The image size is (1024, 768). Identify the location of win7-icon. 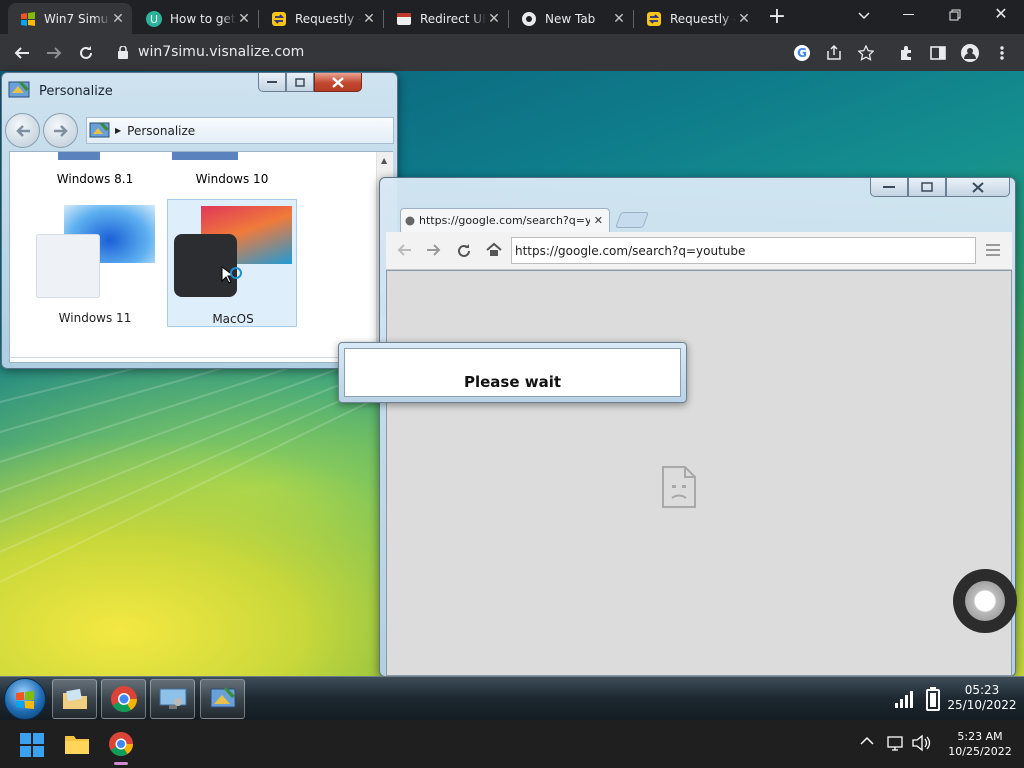
(28, 19).